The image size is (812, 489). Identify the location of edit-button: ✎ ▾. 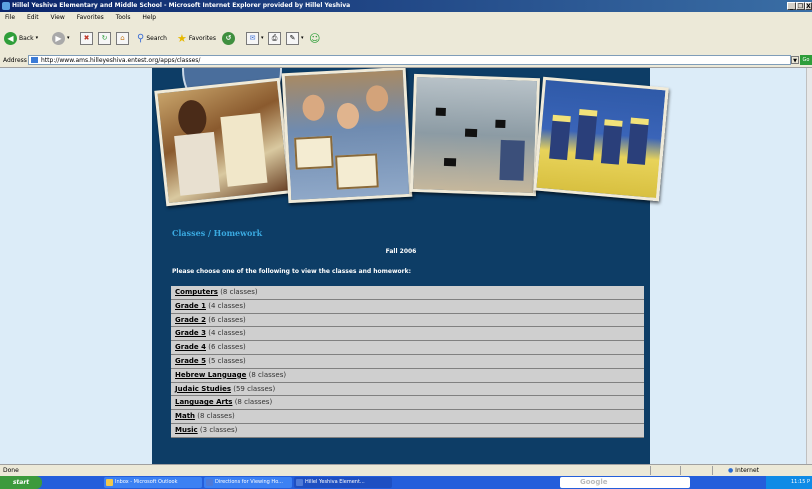
(295, 38).